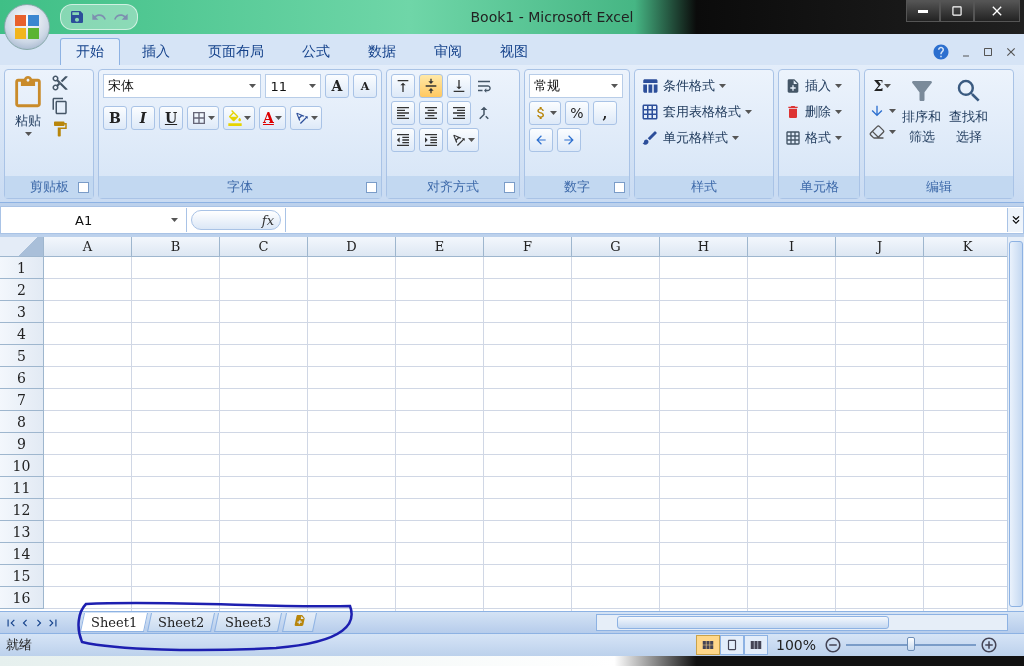  What do you see at coordinates (203, 118) in the screenshot?
I see `borders-button` at bounding box center [203, 118].